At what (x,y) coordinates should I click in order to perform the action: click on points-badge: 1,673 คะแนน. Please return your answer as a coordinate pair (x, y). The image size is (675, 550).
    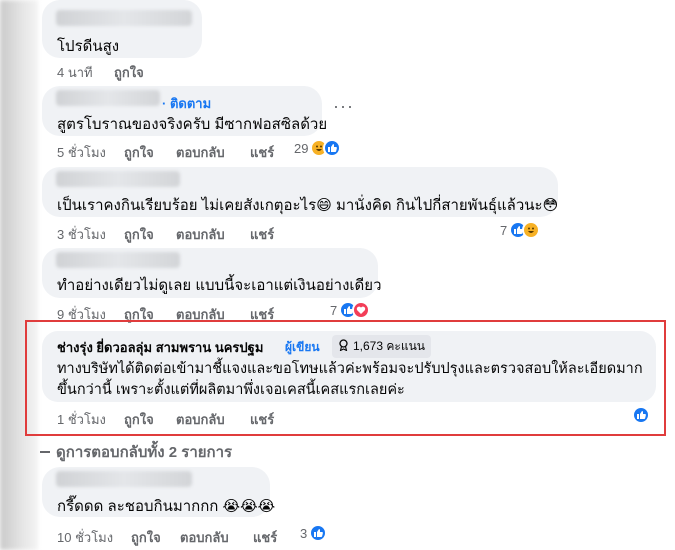
    Looking at the image, I should click on (381, 346).